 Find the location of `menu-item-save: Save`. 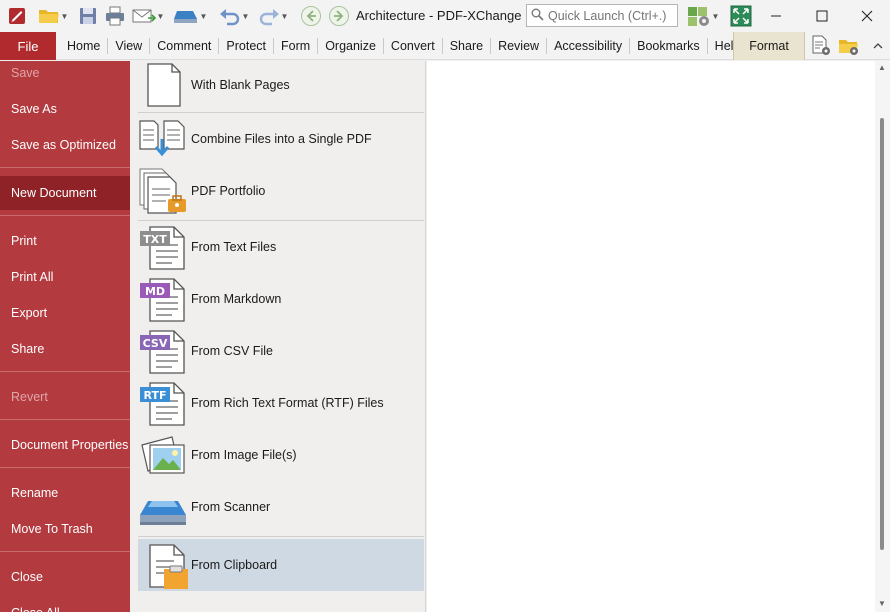

menu-item-save: Save is located at coordinates (65, 73).